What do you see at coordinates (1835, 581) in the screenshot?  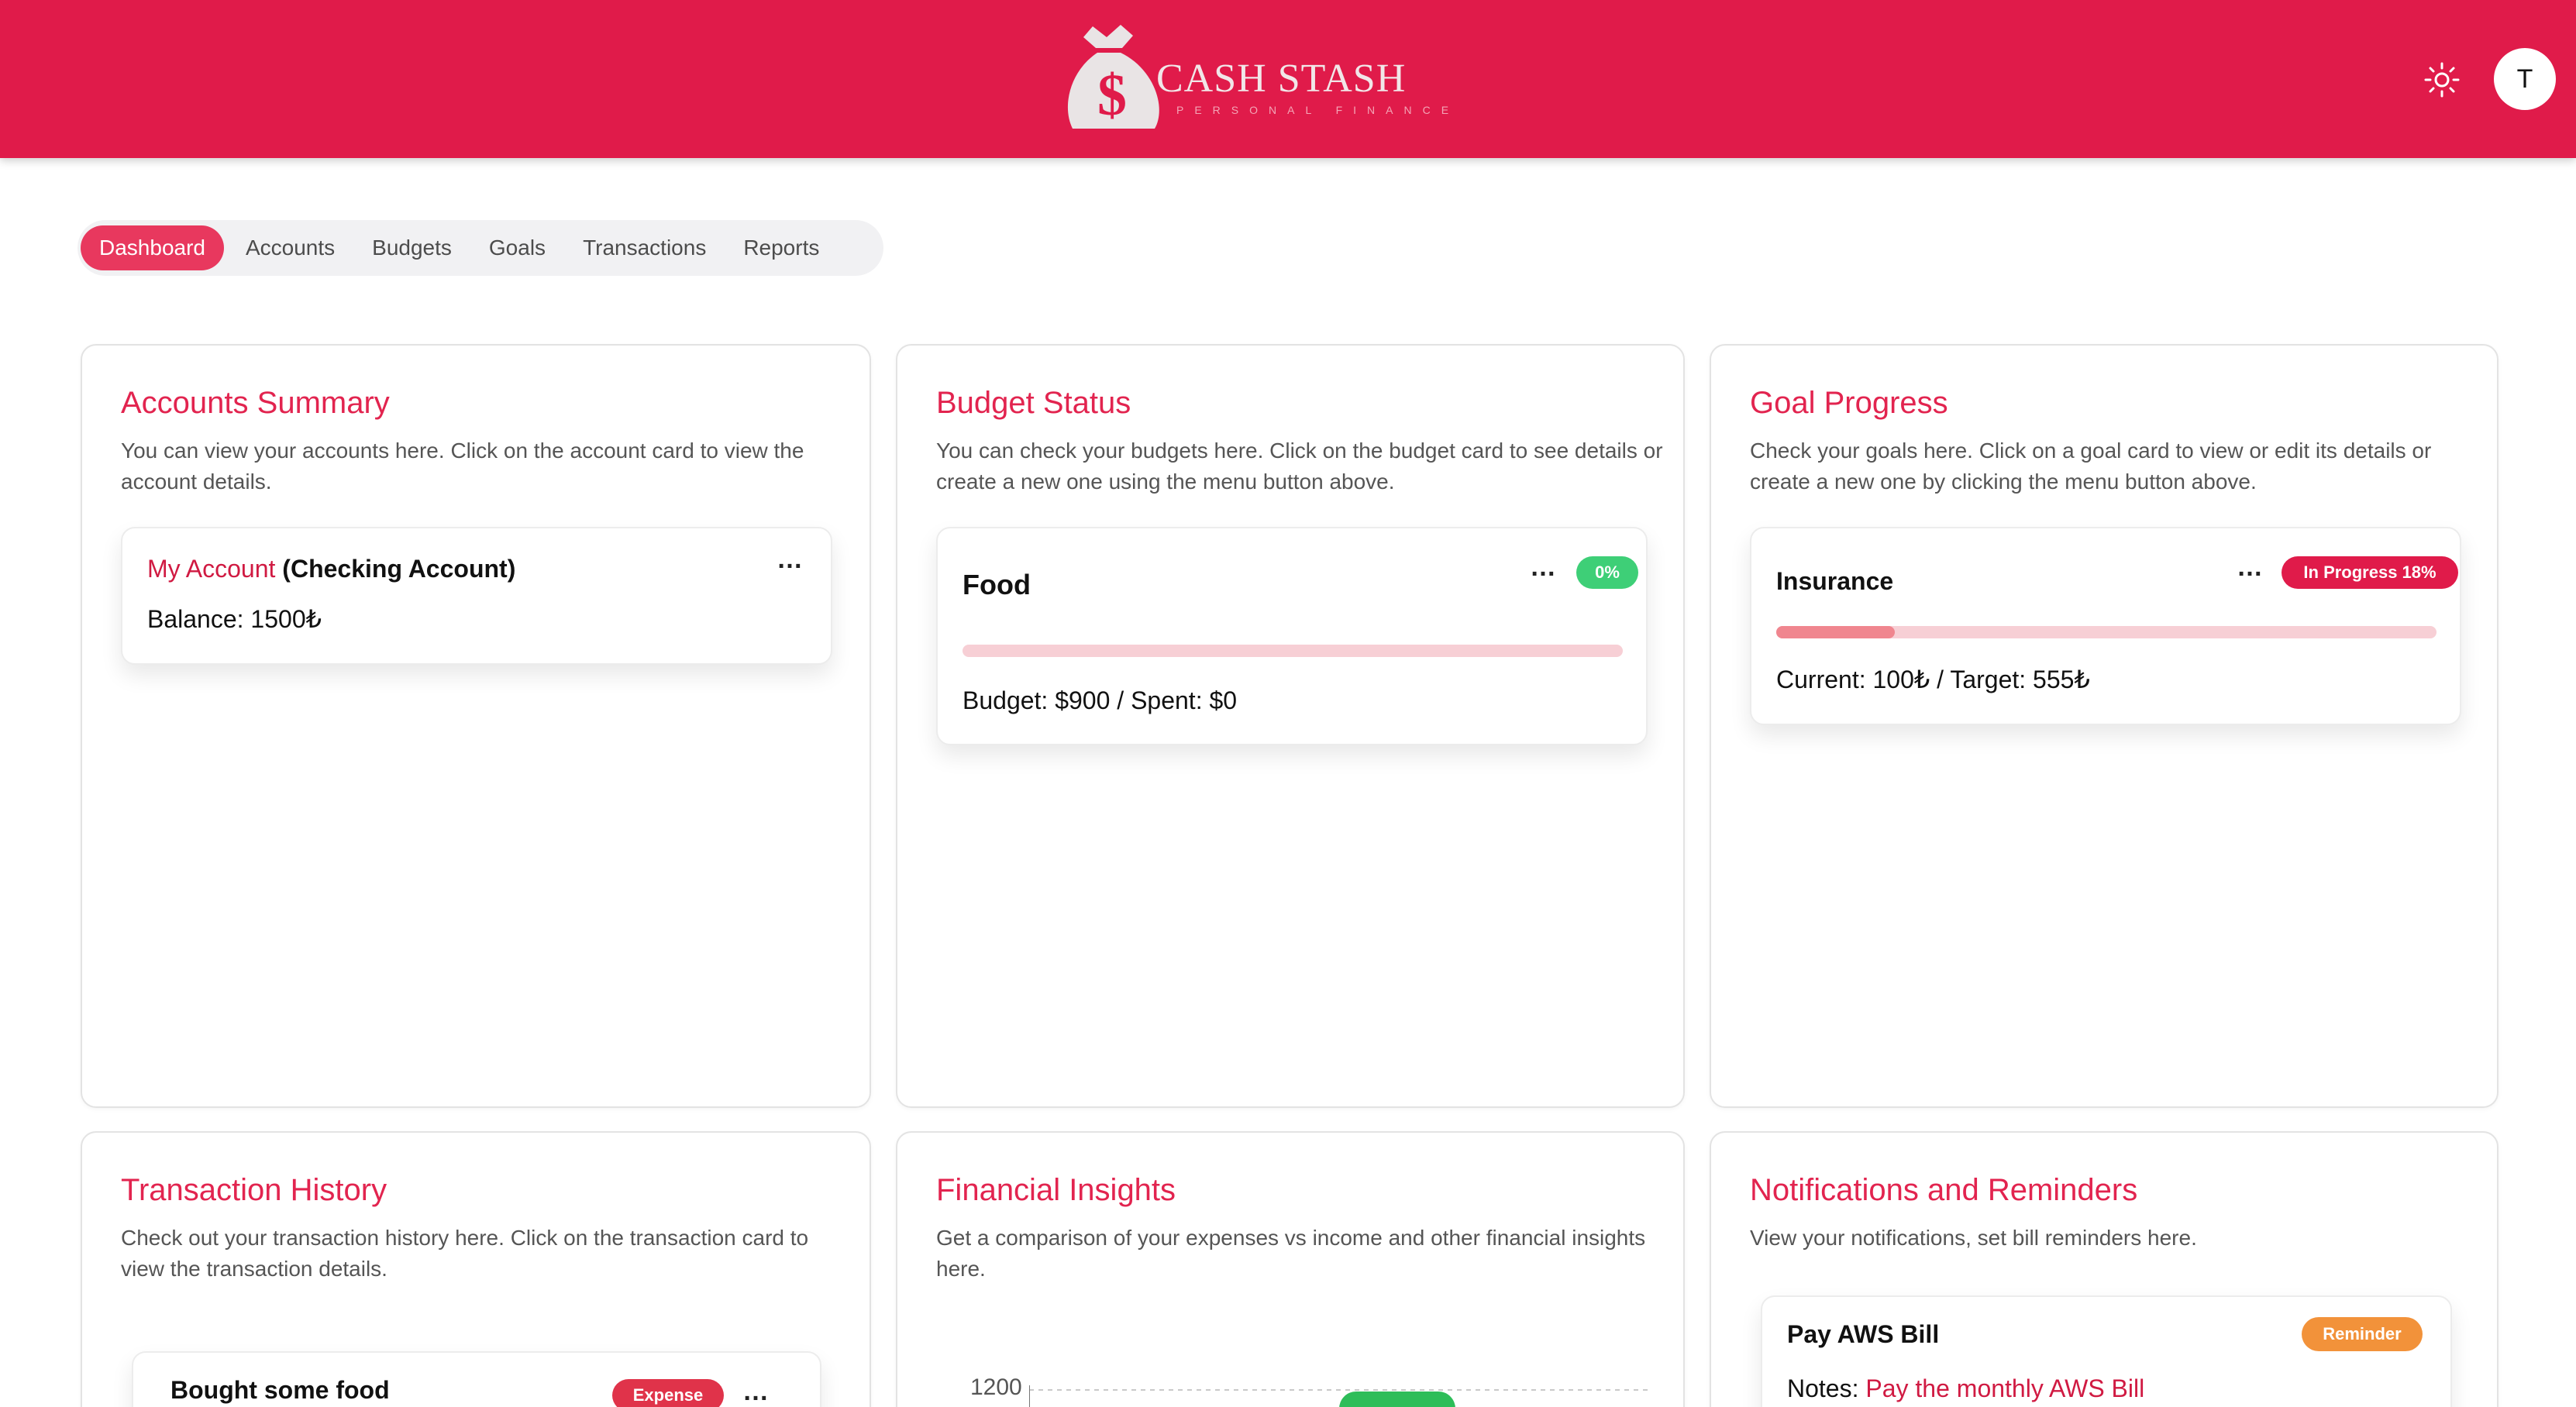 I see `goal-name: Insurance` at bounding box center [1835, 581].